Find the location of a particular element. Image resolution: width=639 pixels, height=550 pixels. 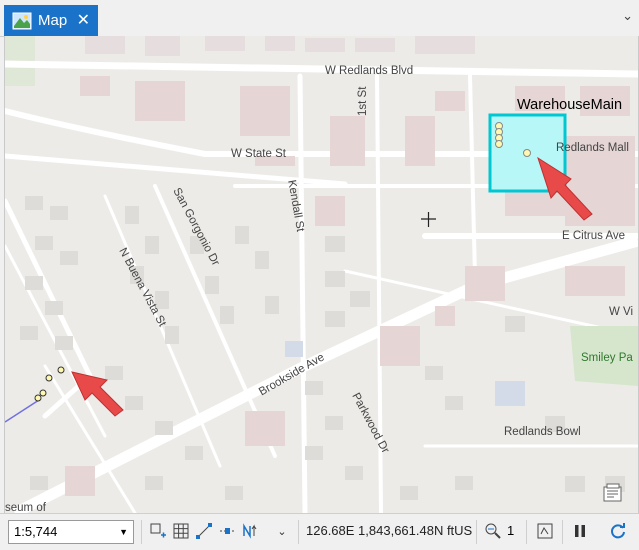

status-bar: 1:5,744 ▼ ⌄ 126.68E 1,843,661.48N ftUS 1 is located at coordinates (319, 531).